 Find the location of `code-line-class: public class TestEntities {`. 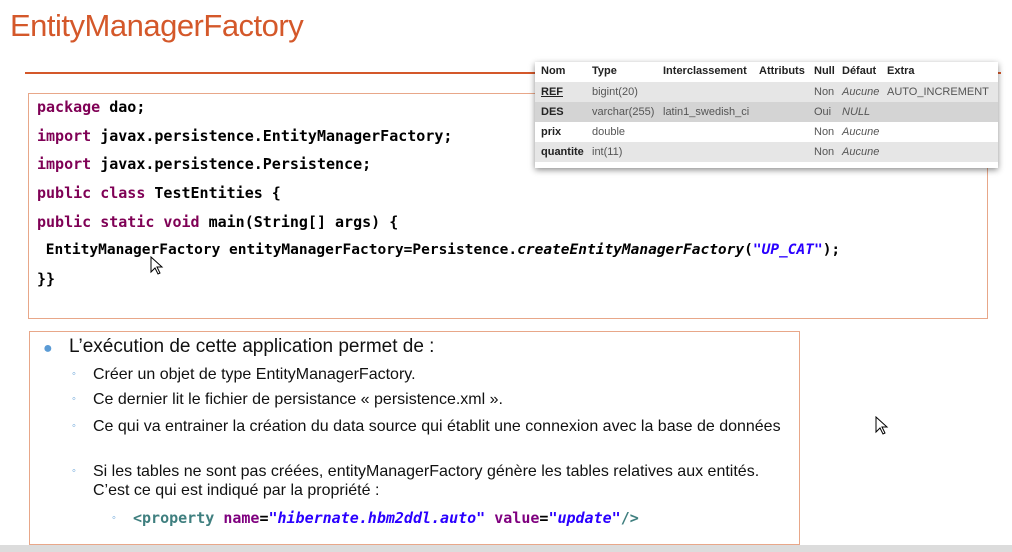

code-line-class: public class TestEntities { is located at coordinates (159, 193).